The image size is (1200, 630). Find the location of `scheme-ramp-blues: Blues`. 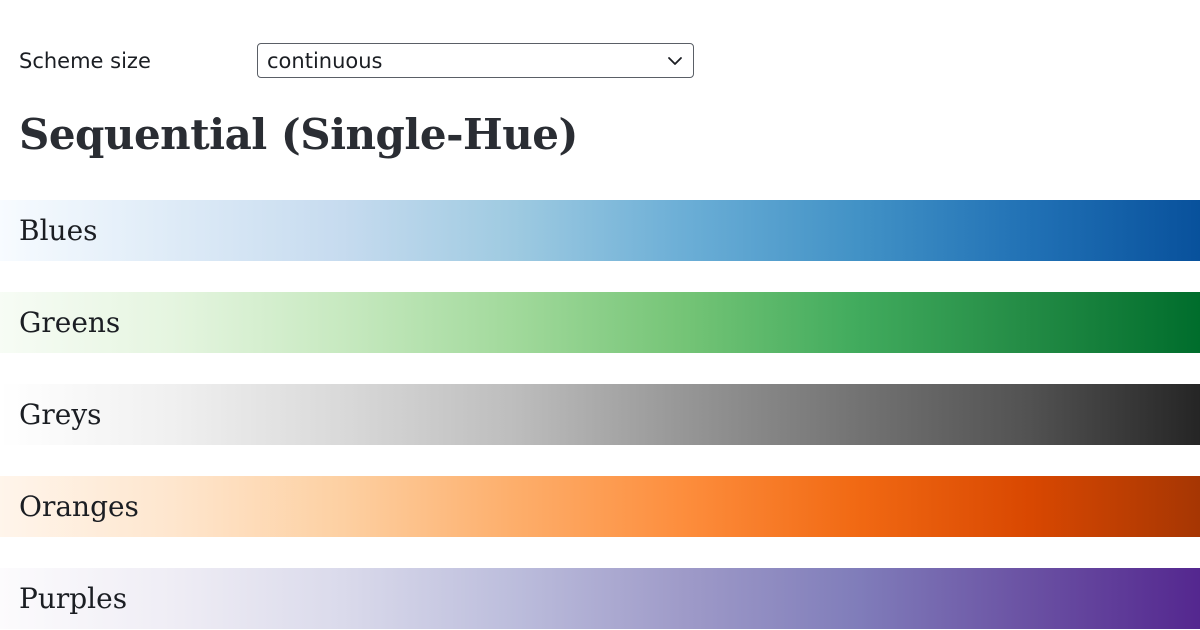

scheme-ramp-blues: Blues is located at coordinates (600, 230).